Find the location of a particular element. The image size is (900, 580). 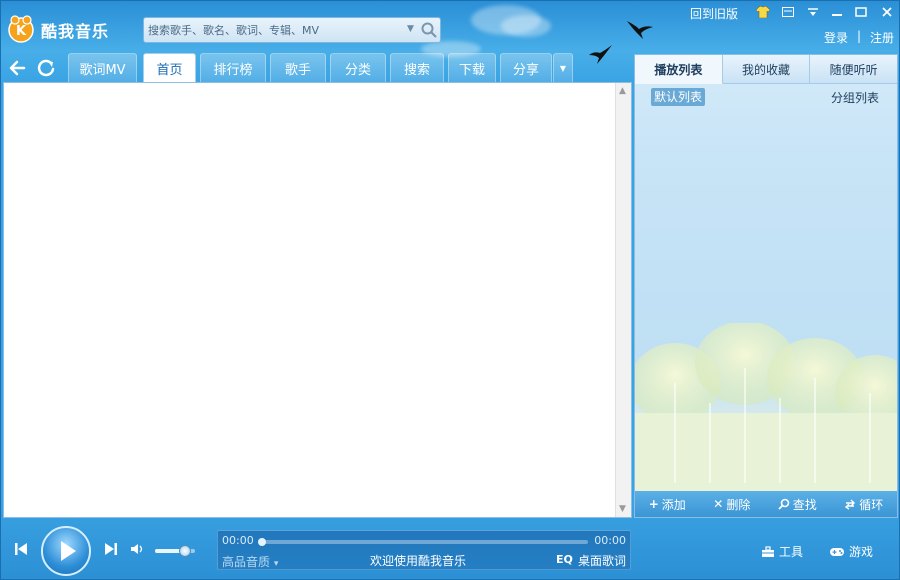

tab-play-list: 播放列表 is located at coordinates (679, 69).